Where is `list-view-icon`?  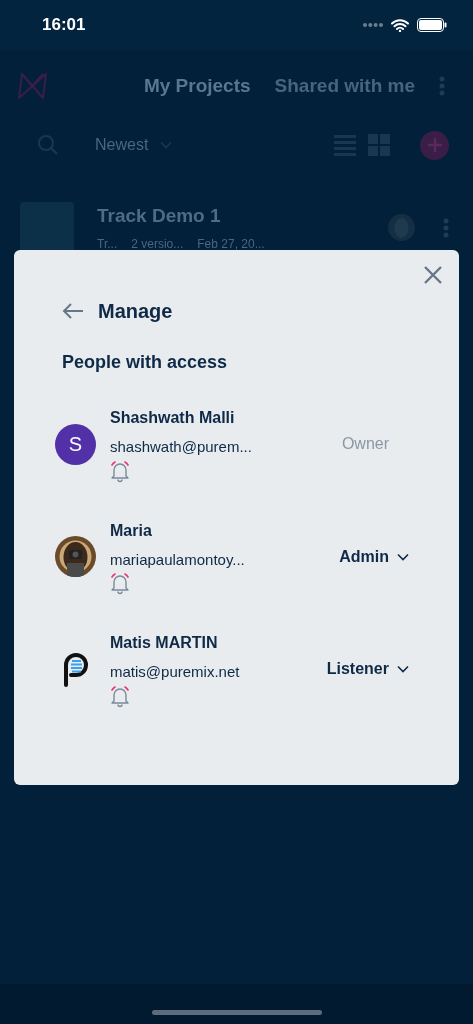 list-view-icon is located at coordinates (345, 145).